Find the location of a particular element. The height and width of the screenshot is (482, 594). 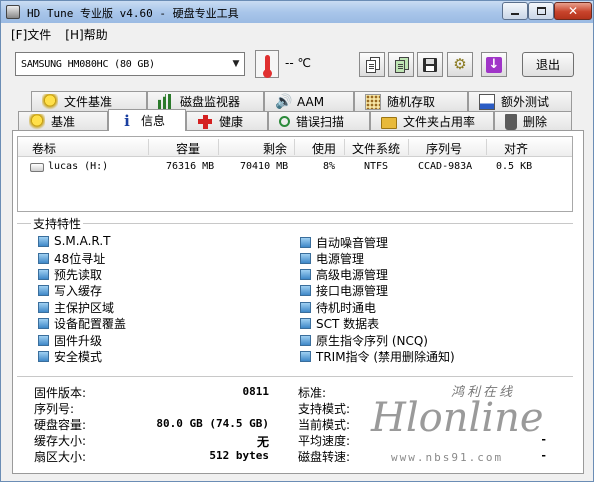

cell-label: lucas (H:) is located at coordinates (78, 166).